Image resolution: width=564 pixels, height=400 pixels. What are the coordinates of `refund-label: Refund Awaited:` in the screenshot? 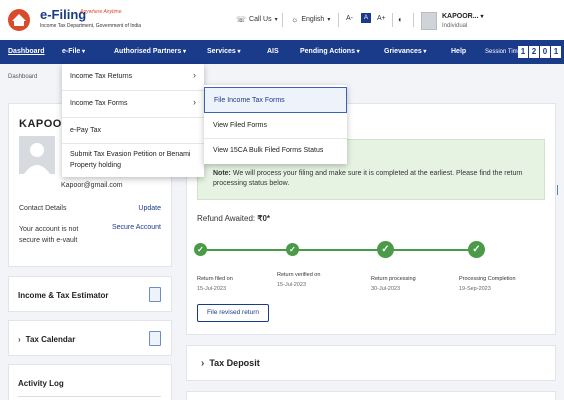 It's located at (226, 218).